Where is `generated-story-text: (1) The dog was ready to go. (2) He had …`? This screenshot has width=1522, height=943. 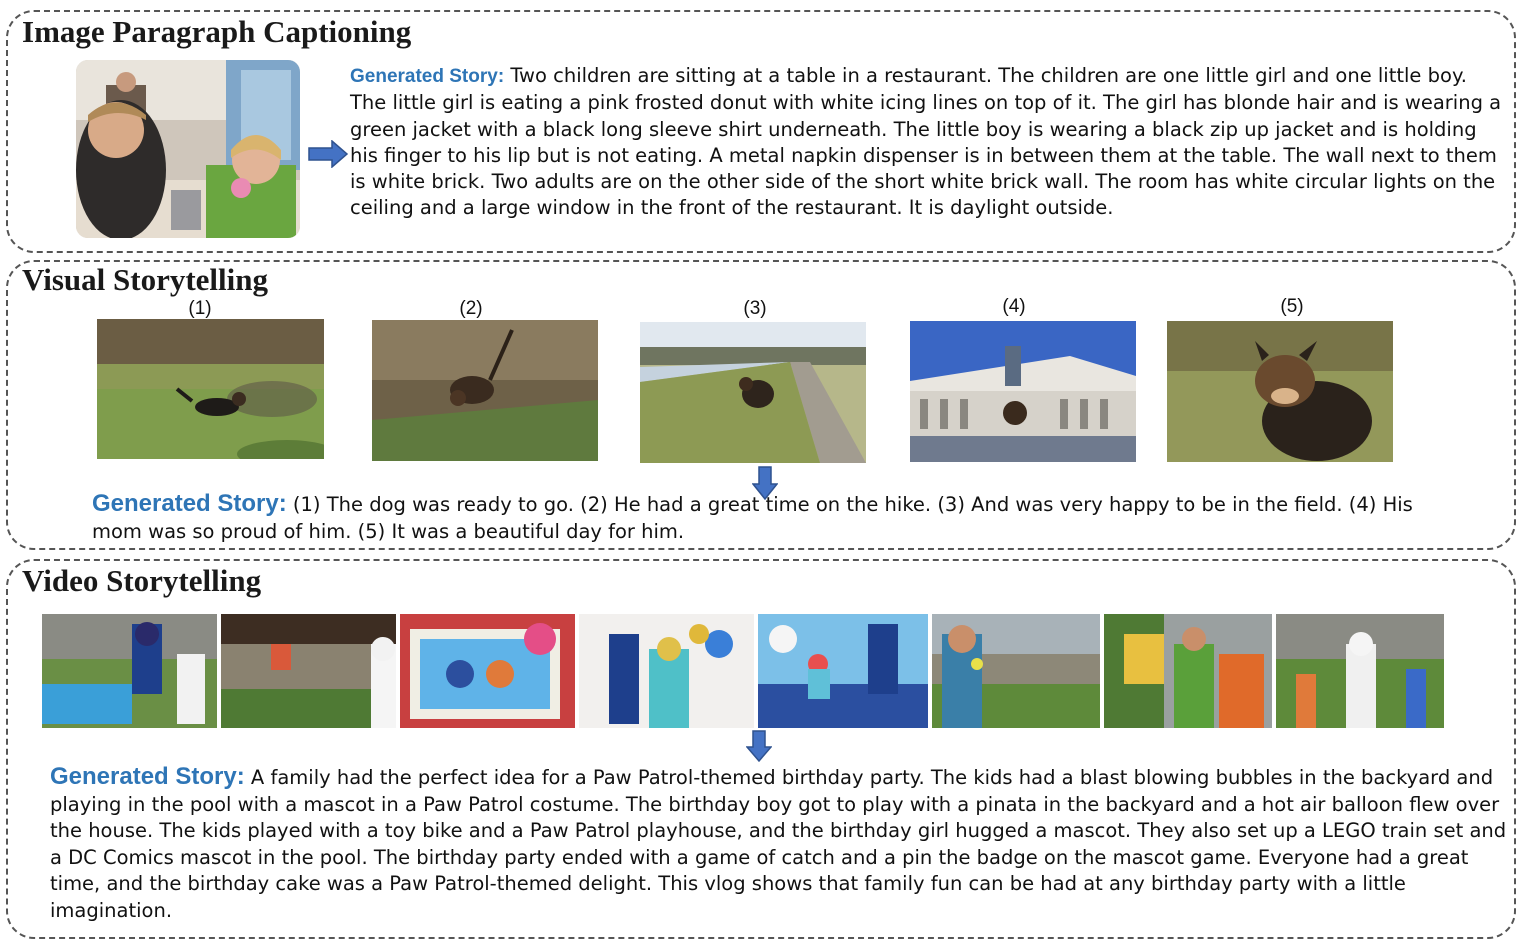 generated-story-text: (1) The dog was ready to go. (2) He had … is located at coordinates (752, 518).